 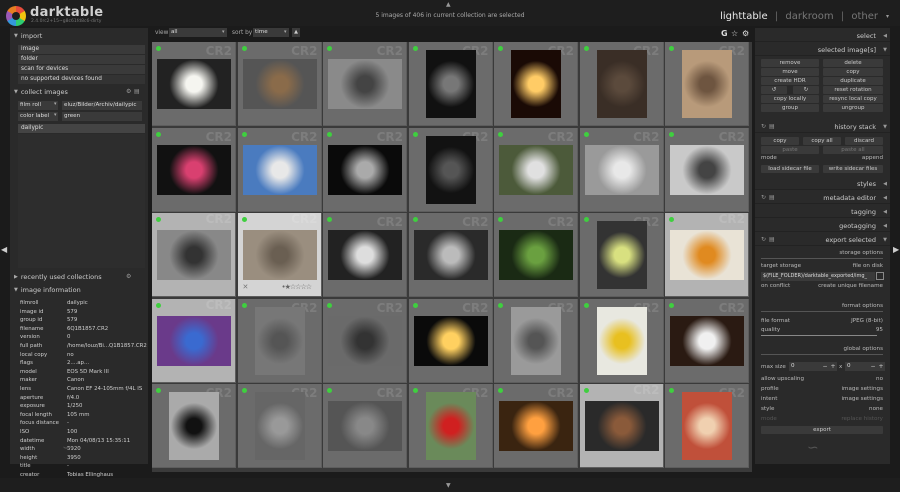 I want to click on history-stack-header: ↻ ▤ history stack ▼, so click(x=822, y=127).